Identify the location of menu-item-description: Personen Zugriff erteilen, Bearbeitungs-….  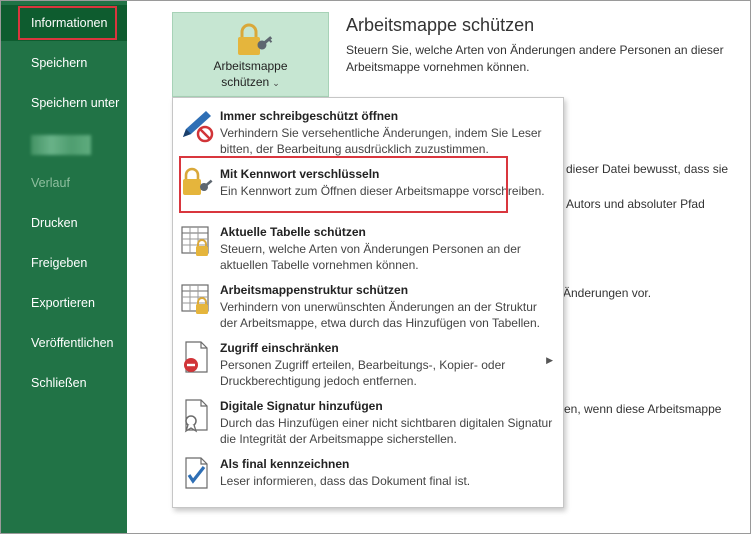
(363, 373).